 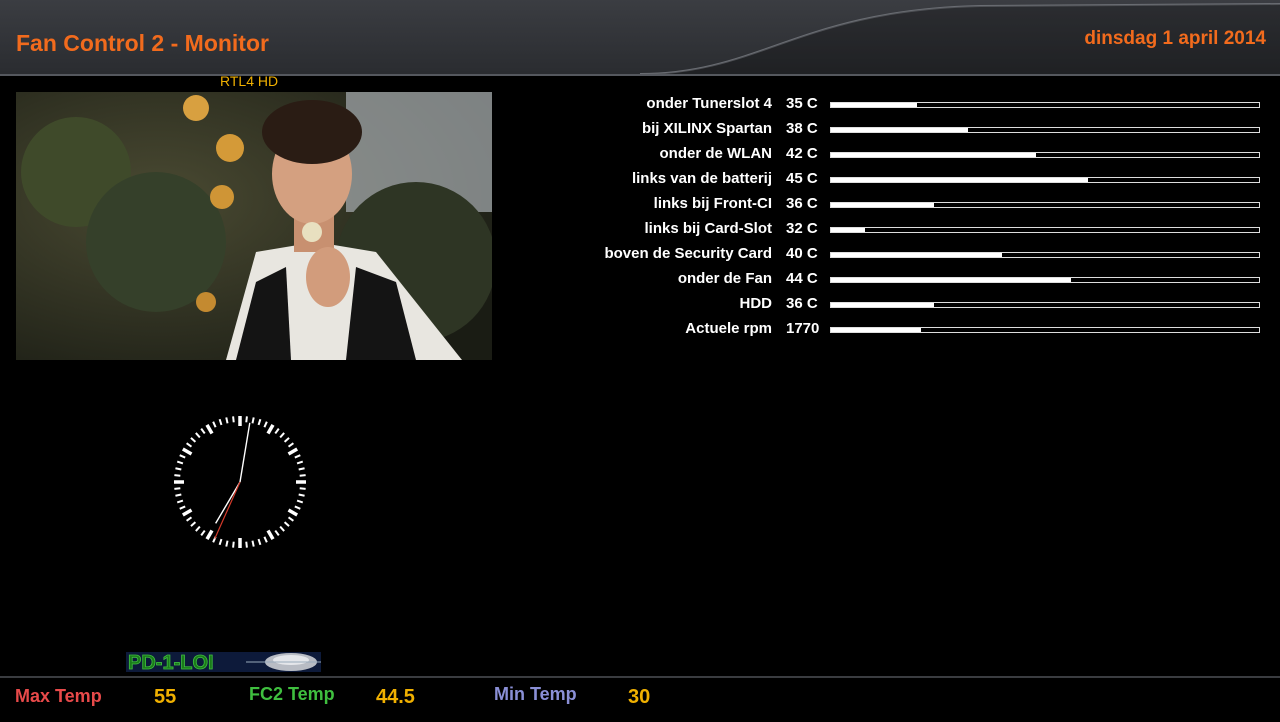 What do you see at coordinates (728, 328) in the screenshot?
I see `sensor-label: Actuele rpm` at bounding box center [728, 328].